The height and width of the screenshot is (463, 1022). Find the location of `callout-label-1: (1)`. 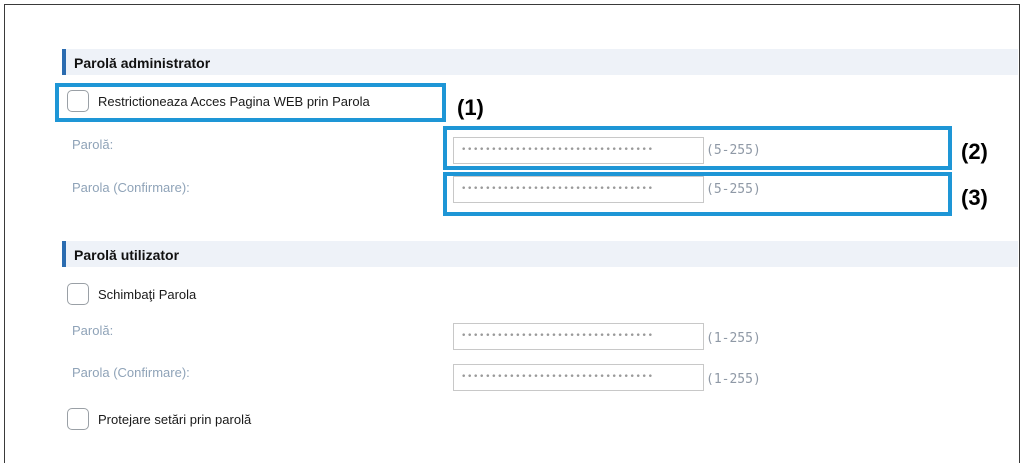

callout-label-1: (1) is located at coordinates (470, 107).